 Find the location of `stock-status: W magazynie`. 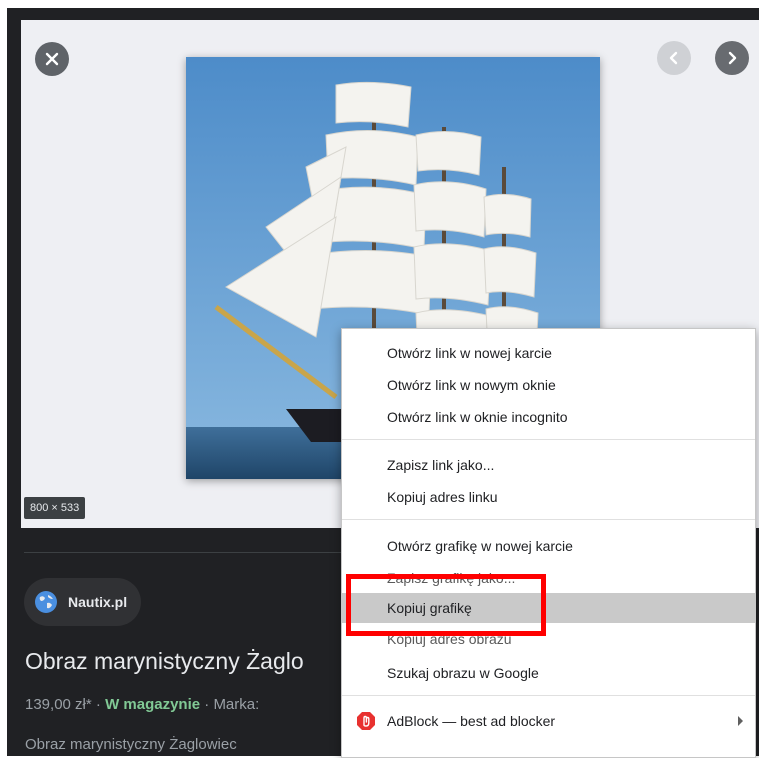

stock-status: W magazynie is located at coordinates (153, 704).